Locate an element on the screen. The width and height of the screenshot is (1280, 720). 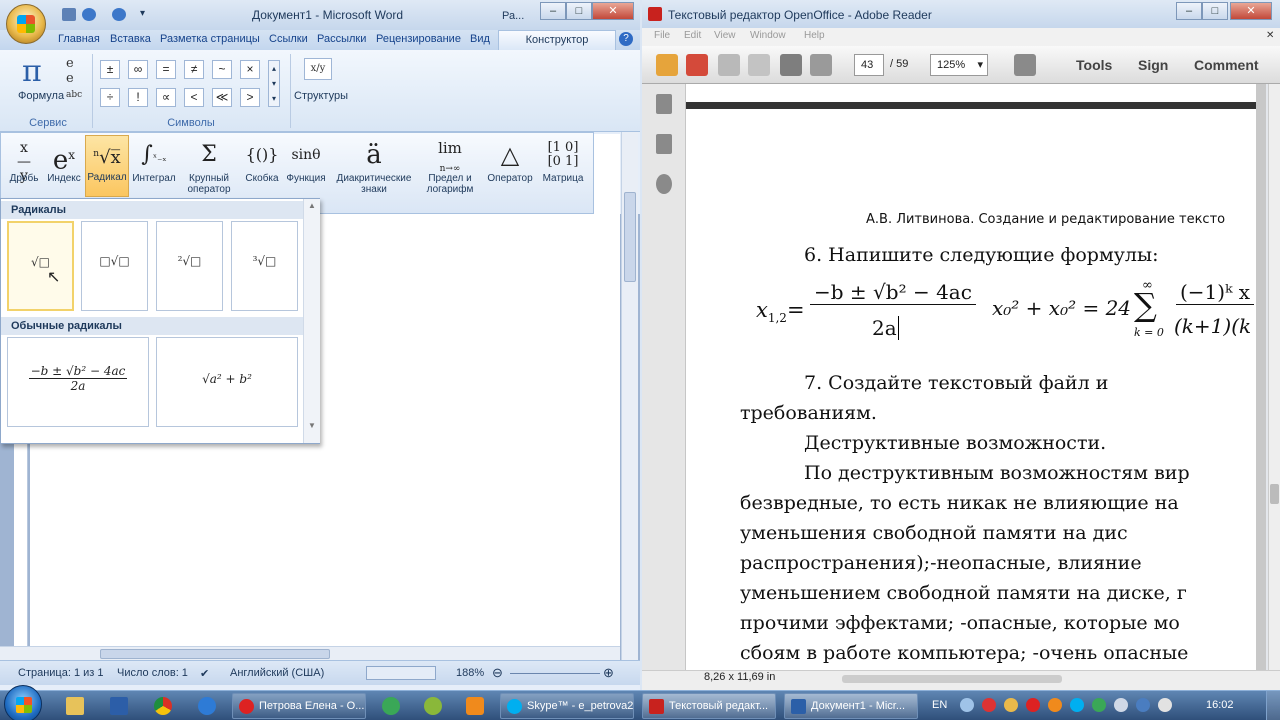
fullscreen-icon is located at coordinates (1025, 65).